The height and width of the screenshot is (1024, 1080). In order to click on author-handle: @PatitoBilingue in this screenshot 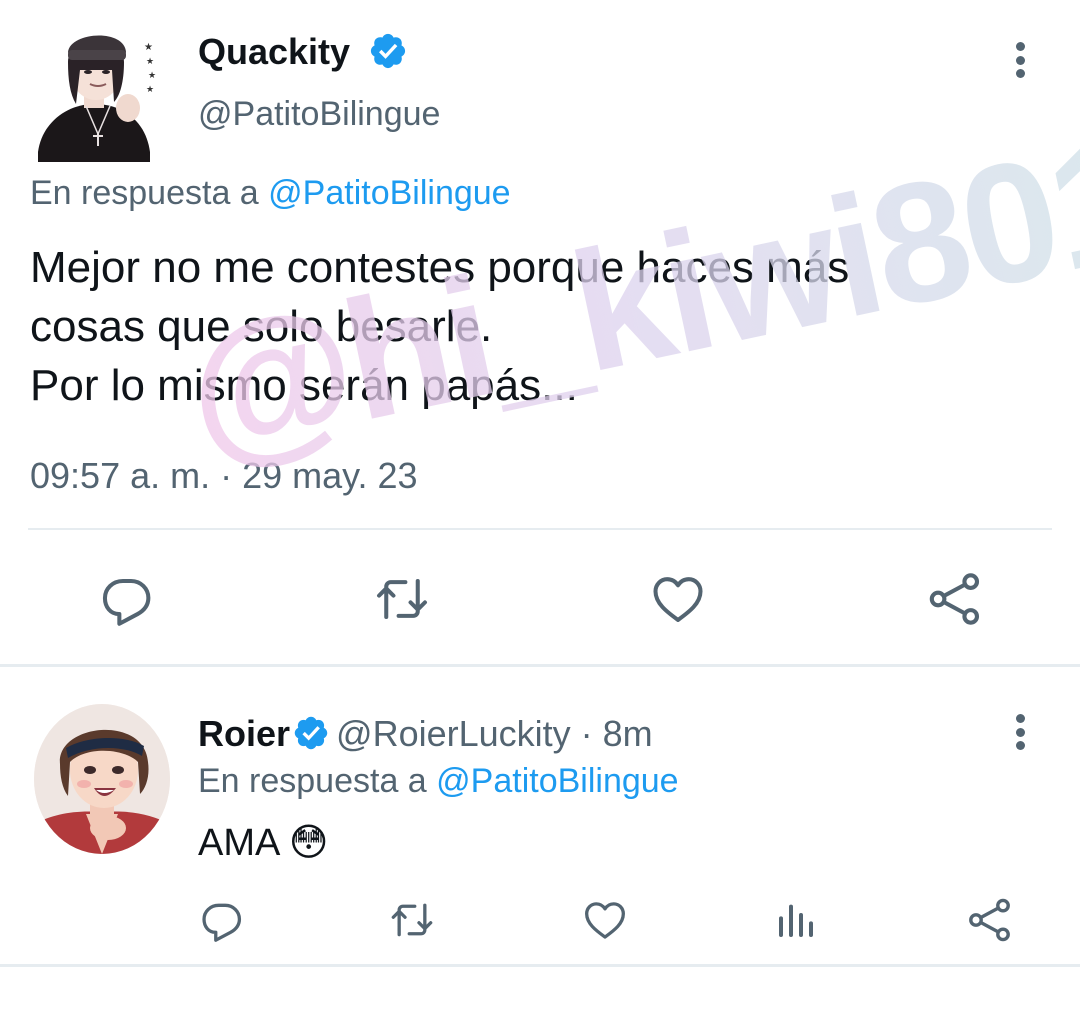, I will do `click(319, 114)`.